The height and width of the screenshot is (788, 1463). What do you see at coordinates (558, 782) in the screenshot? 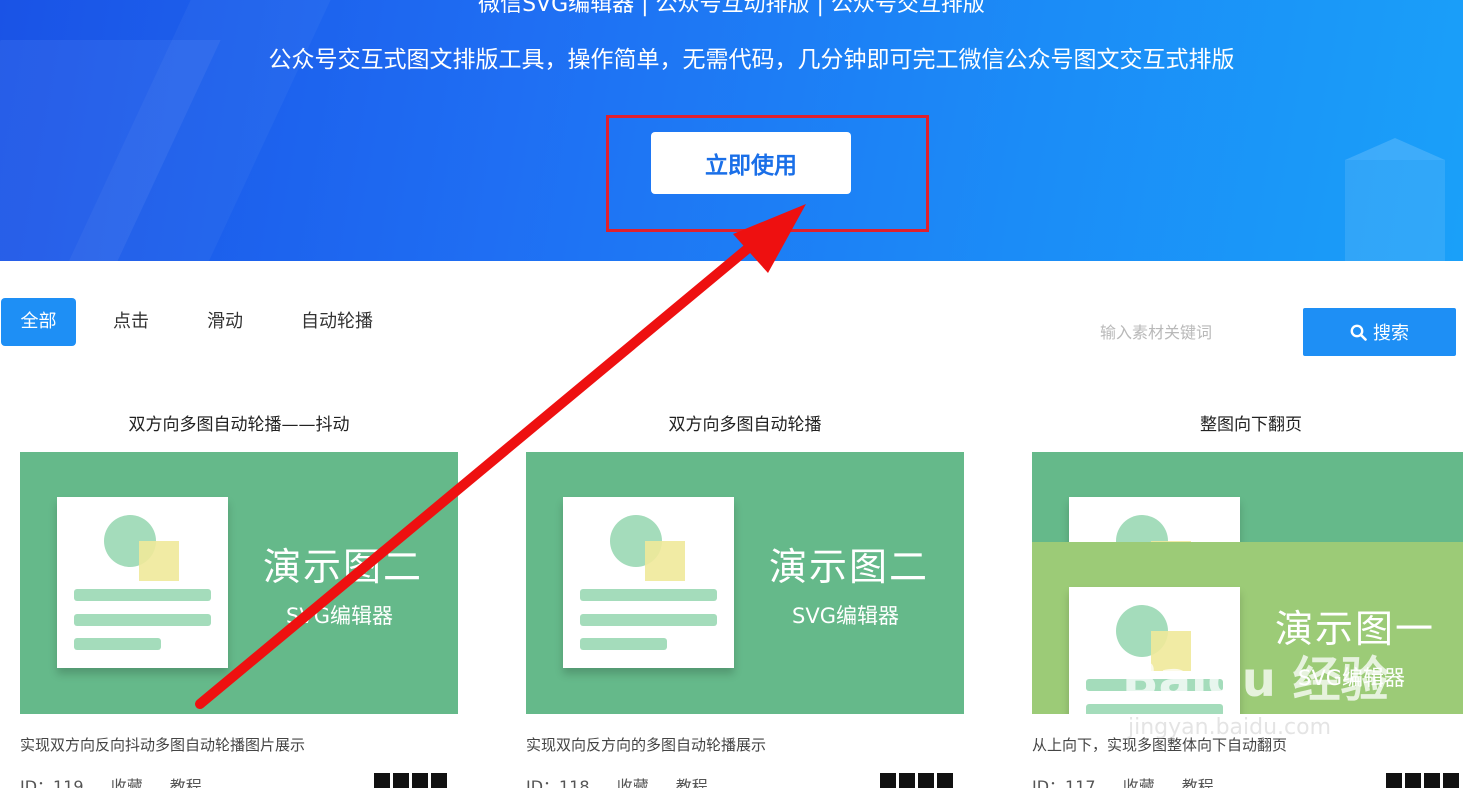
I see `card-id: ID：118` at bounding box center [558, 782].